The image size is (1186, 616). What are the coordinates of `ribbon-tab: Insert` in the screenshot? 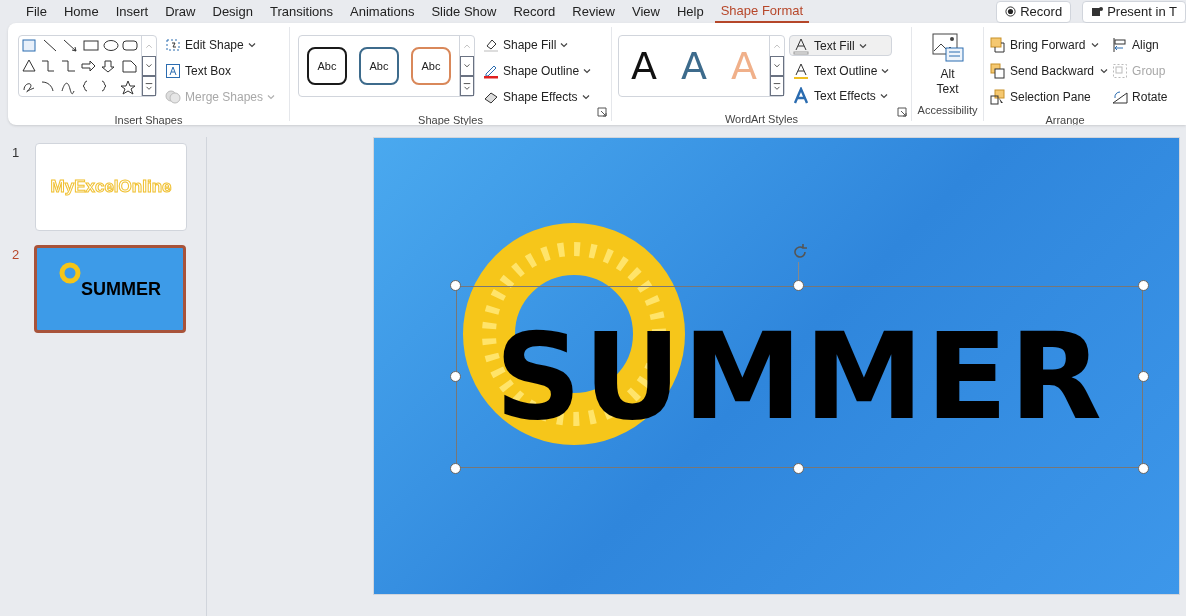 It's located at (132, 11).